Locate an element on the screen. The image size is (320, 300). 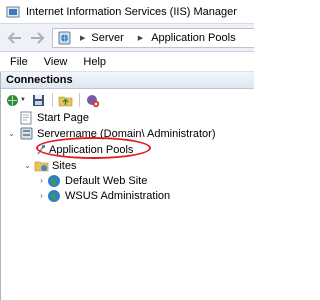
tree-item-wsus-administration: WSUS Administration is located at coordinates (108, 196).